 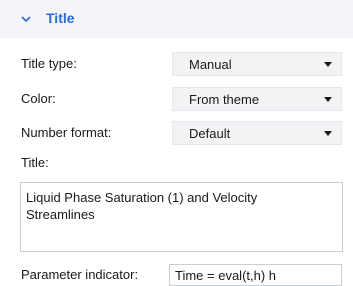 I want to click on number-format-value: Default, so click(x=210, y=133).